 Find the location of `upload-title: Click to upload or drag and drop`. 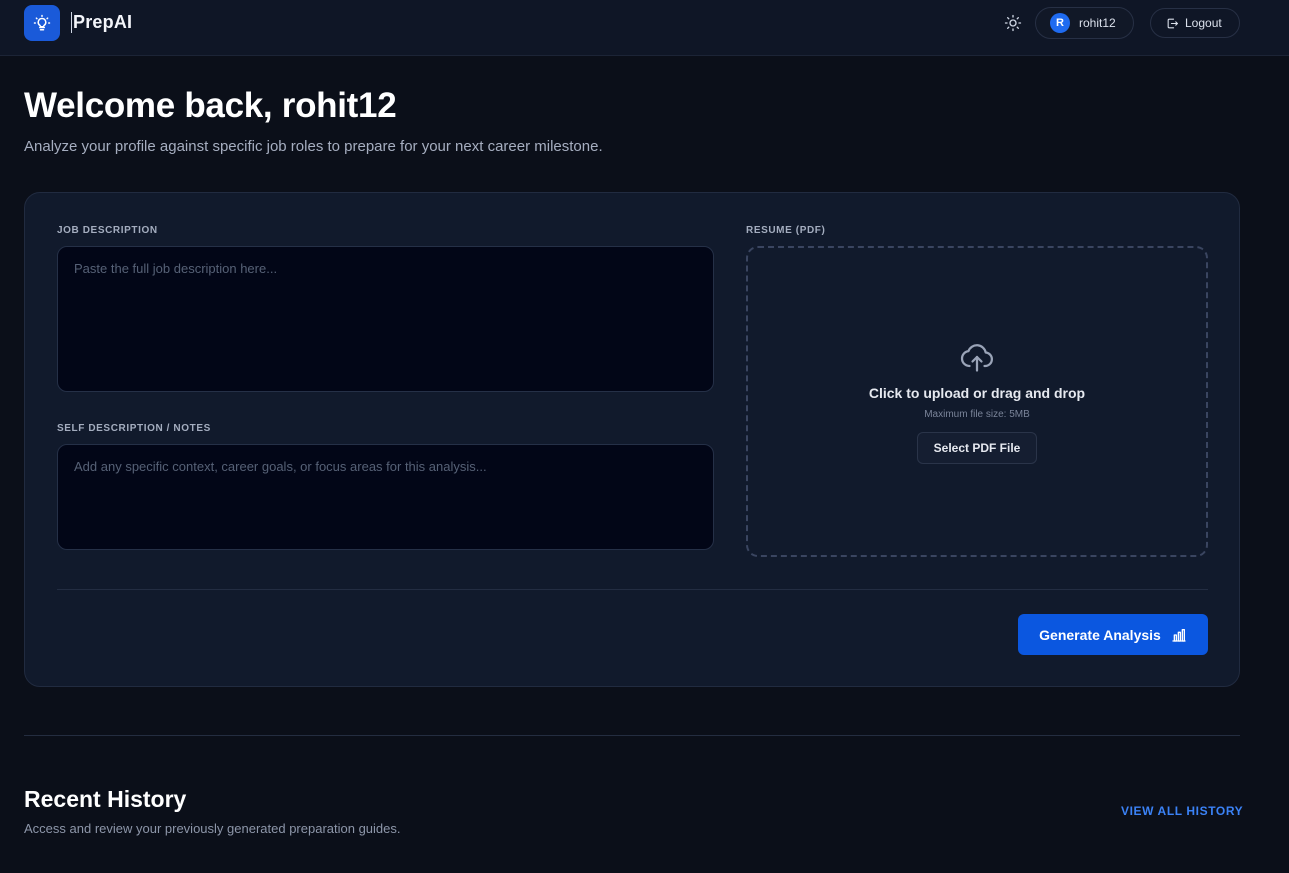

upload-title: Click to upload or drag and drop is located at coordinates (977, 393).